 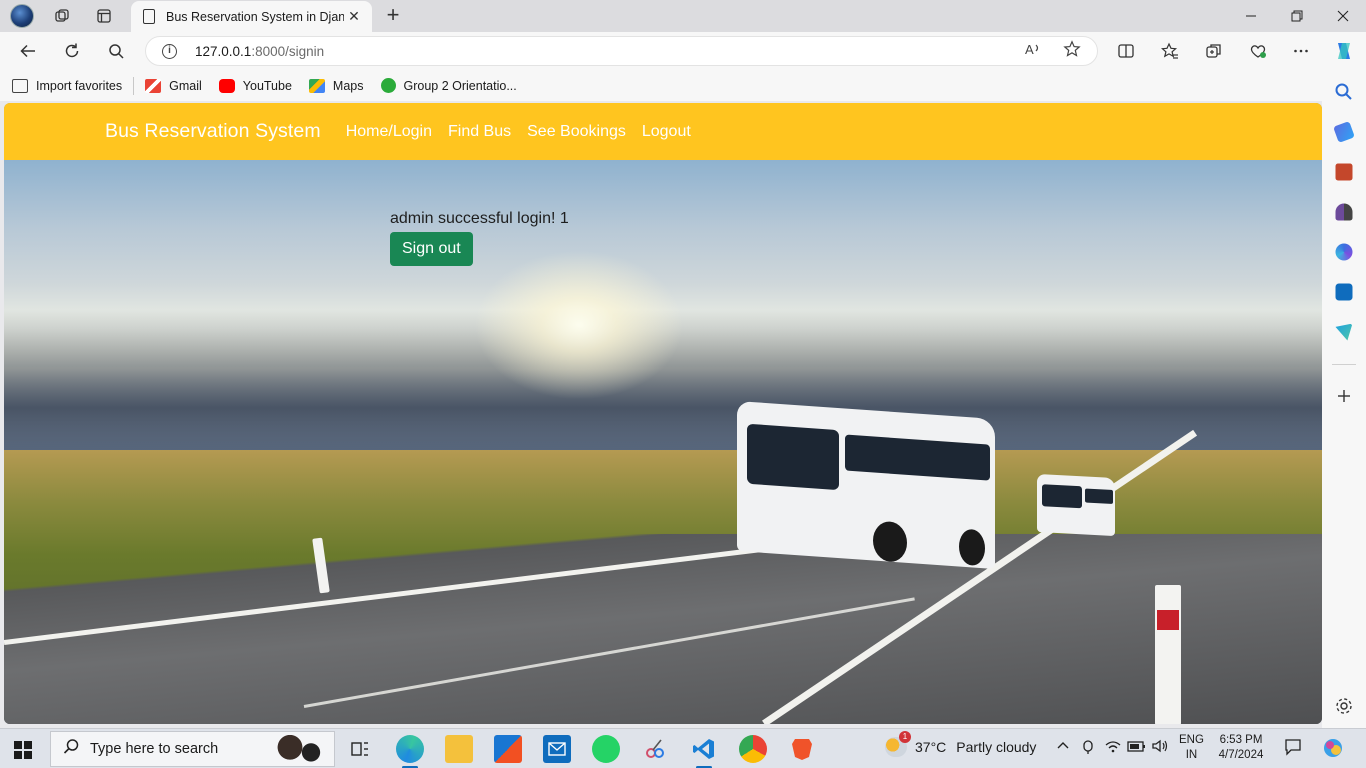 I want to click on fav-youtube: YouTube, so click(x=255, y=85).